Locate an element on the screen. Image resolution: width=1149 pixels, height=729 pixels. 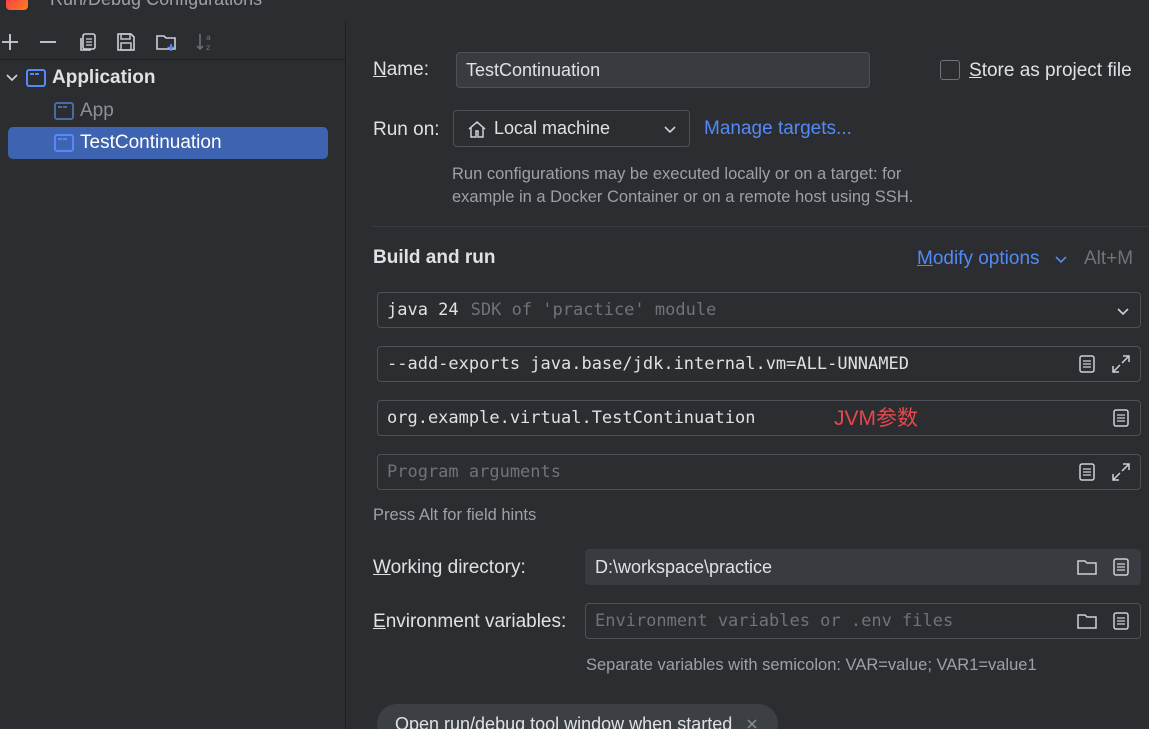
sdk-dropdown: java 24 SDK of 'practice' module is located at coordinates (759, 310).